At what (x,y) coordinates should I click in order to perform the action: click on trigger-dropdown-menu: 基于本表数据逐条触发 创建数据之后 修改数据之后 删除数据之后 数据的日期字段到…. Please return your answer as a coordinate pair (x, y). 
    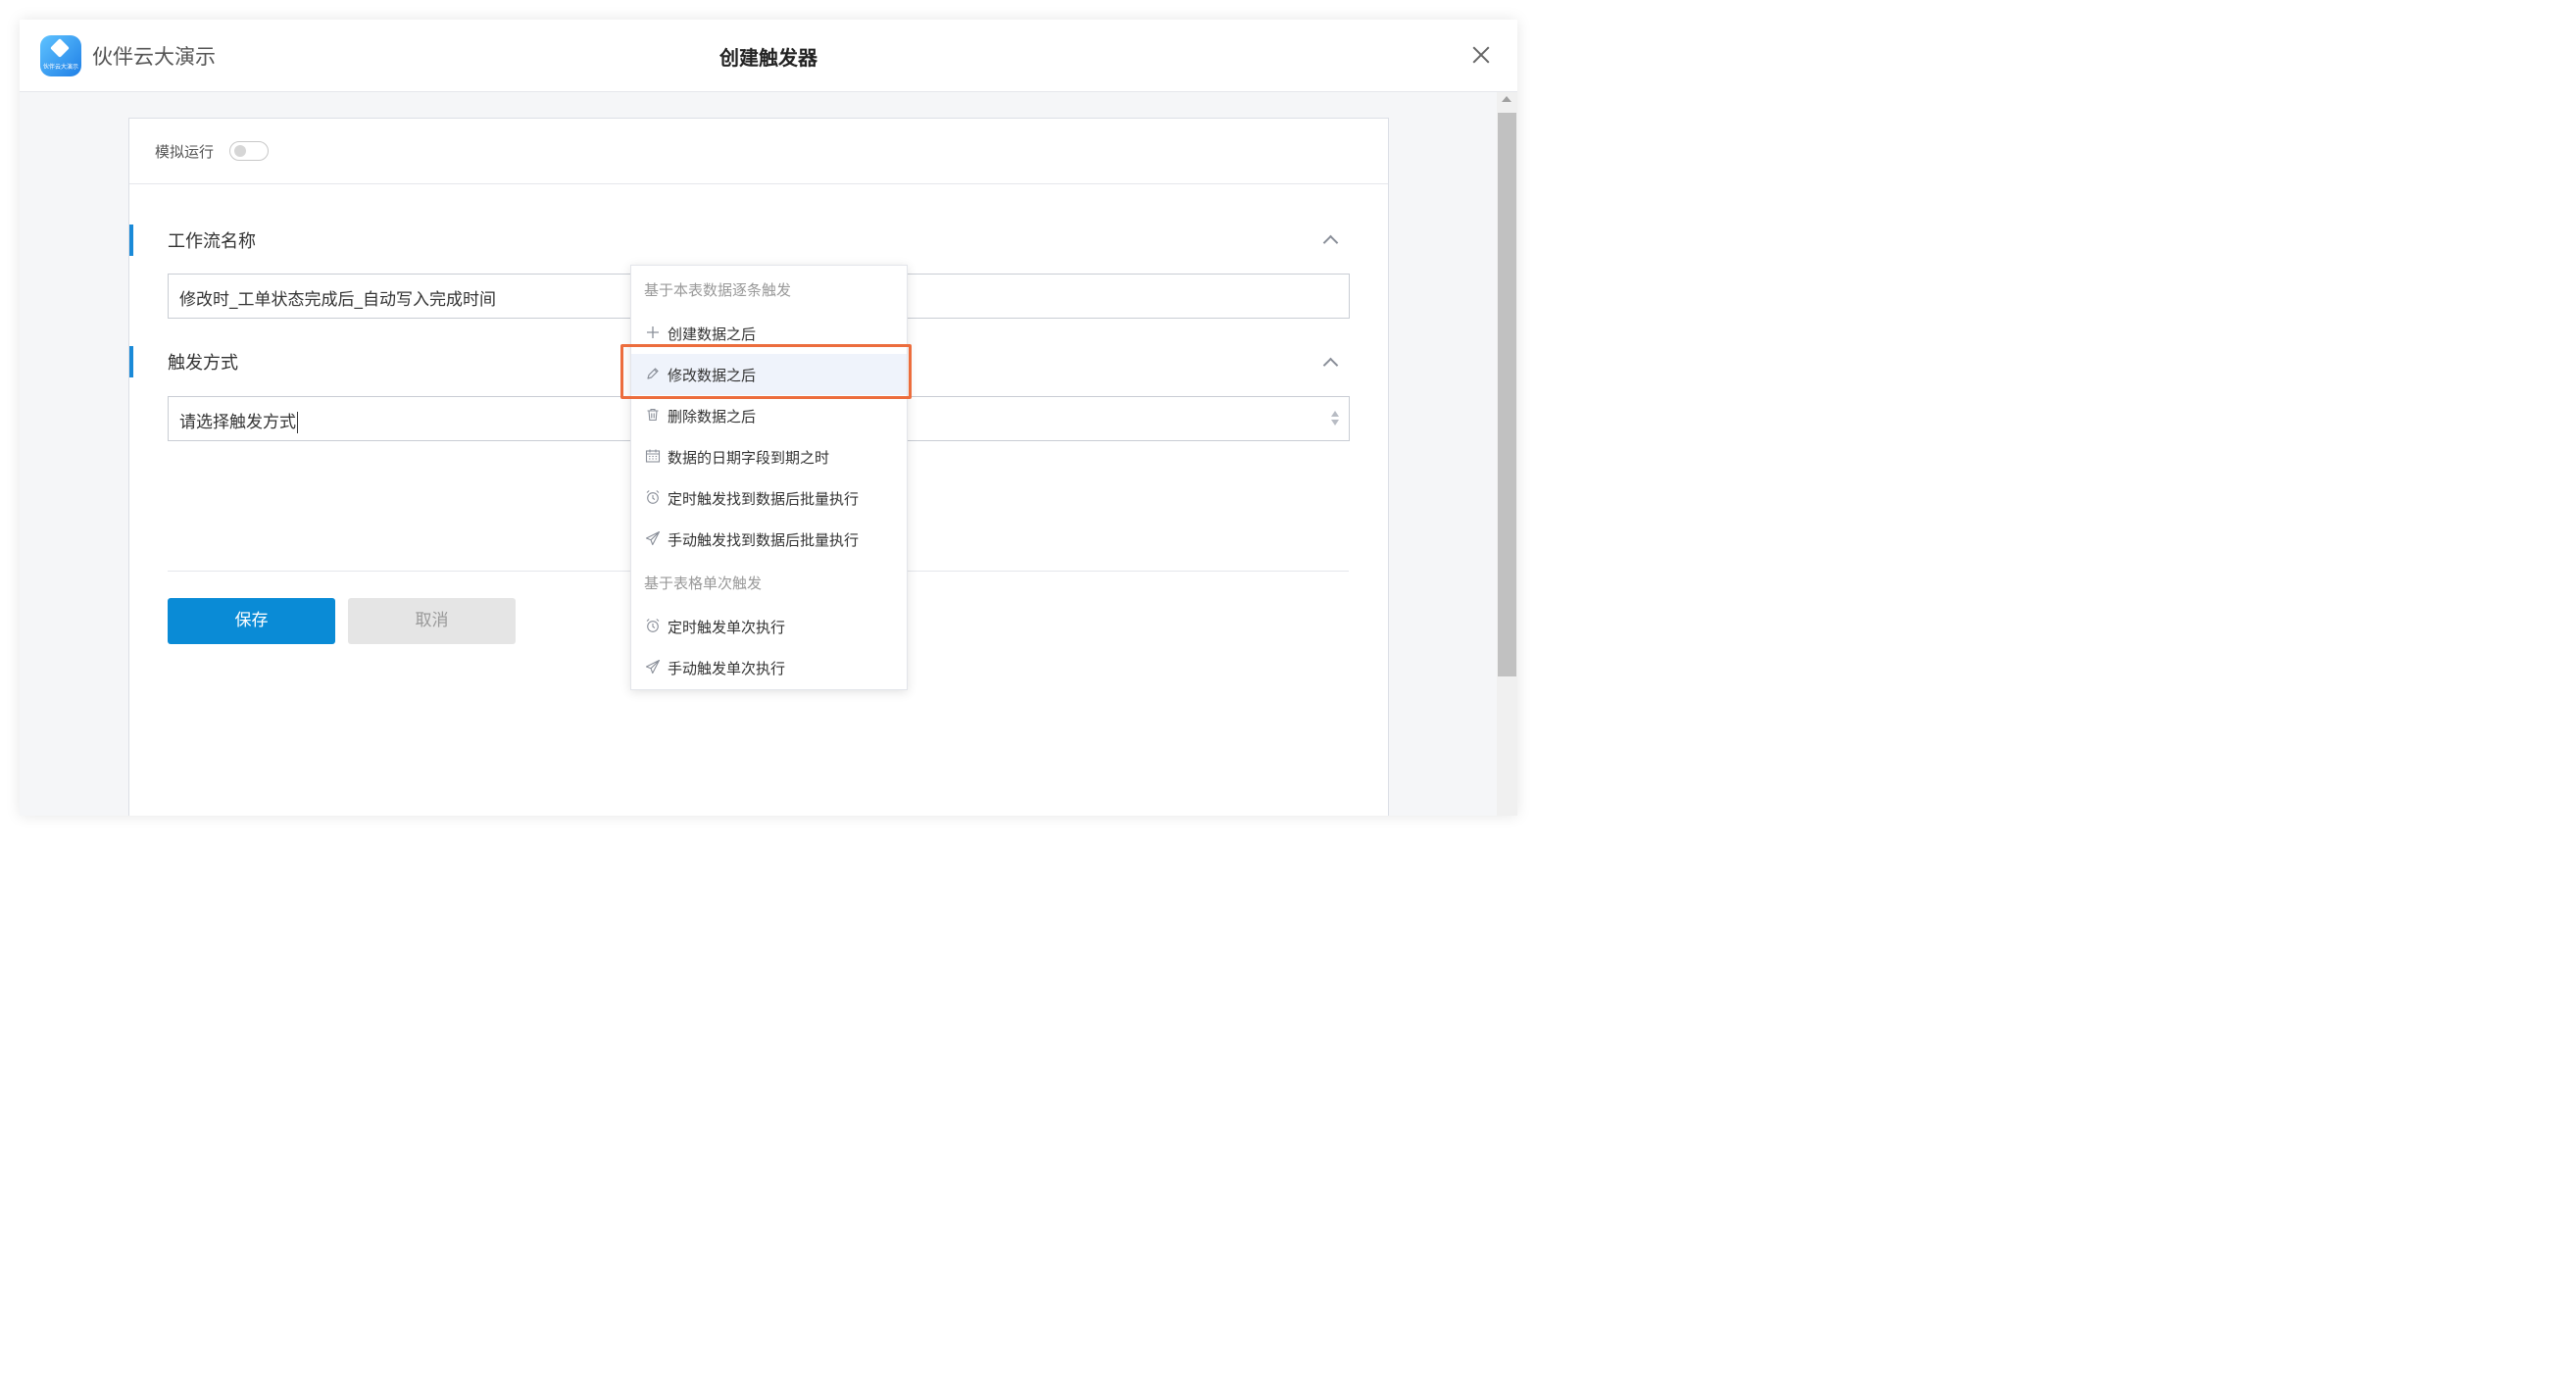
    Looking at the image, I should click on (769, 477).